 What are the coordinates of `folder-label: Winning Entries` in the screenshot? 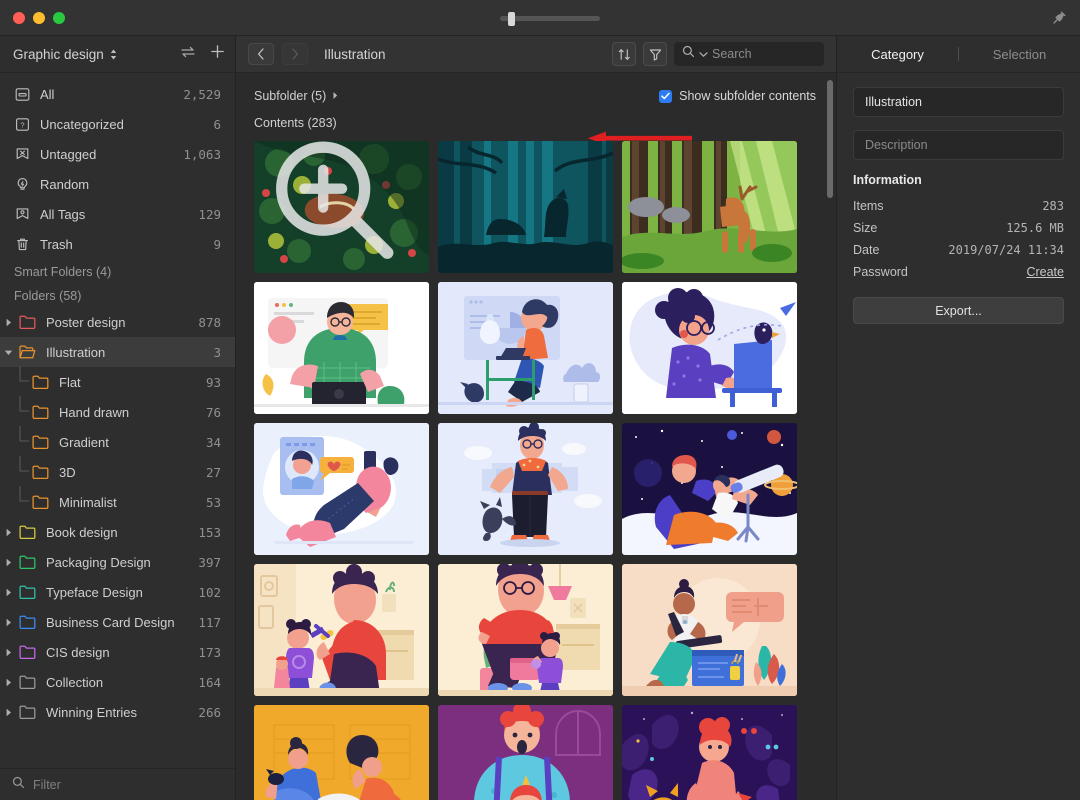 It's located at (92, 712).